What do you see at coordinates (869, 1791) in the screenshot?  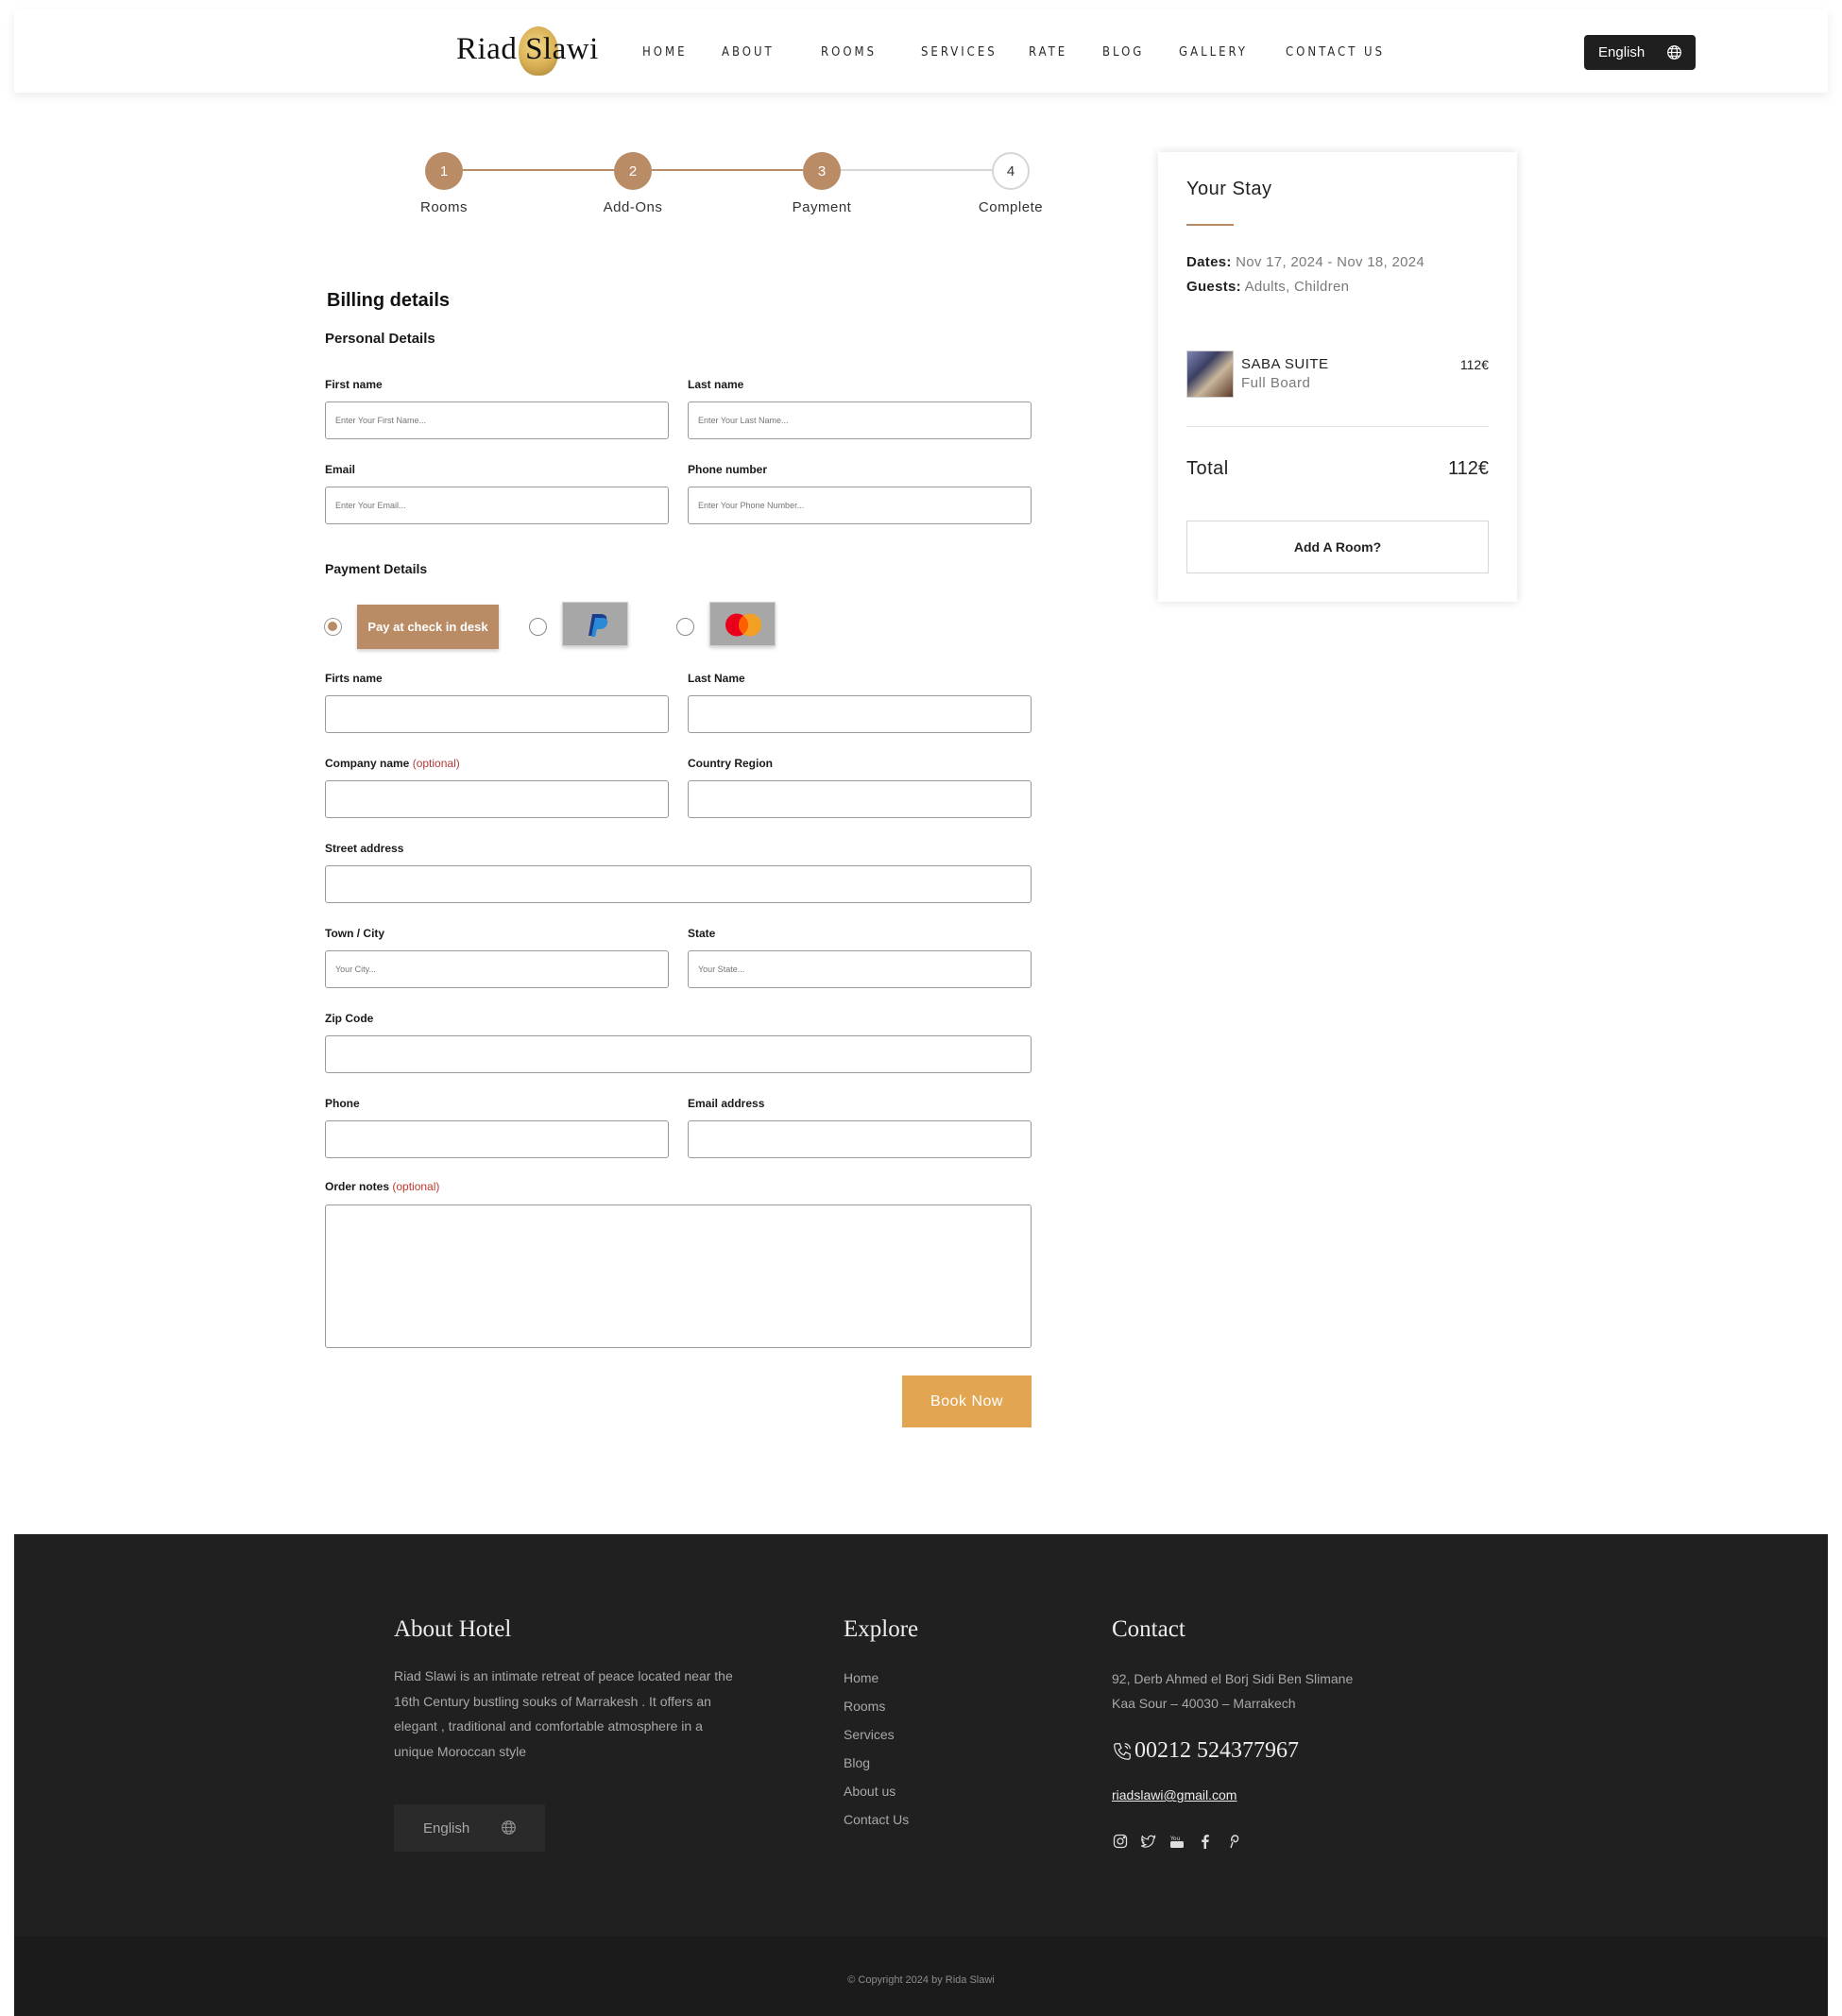 I see `footer-link-about-us: About us` at bounding box center [869, 1791].